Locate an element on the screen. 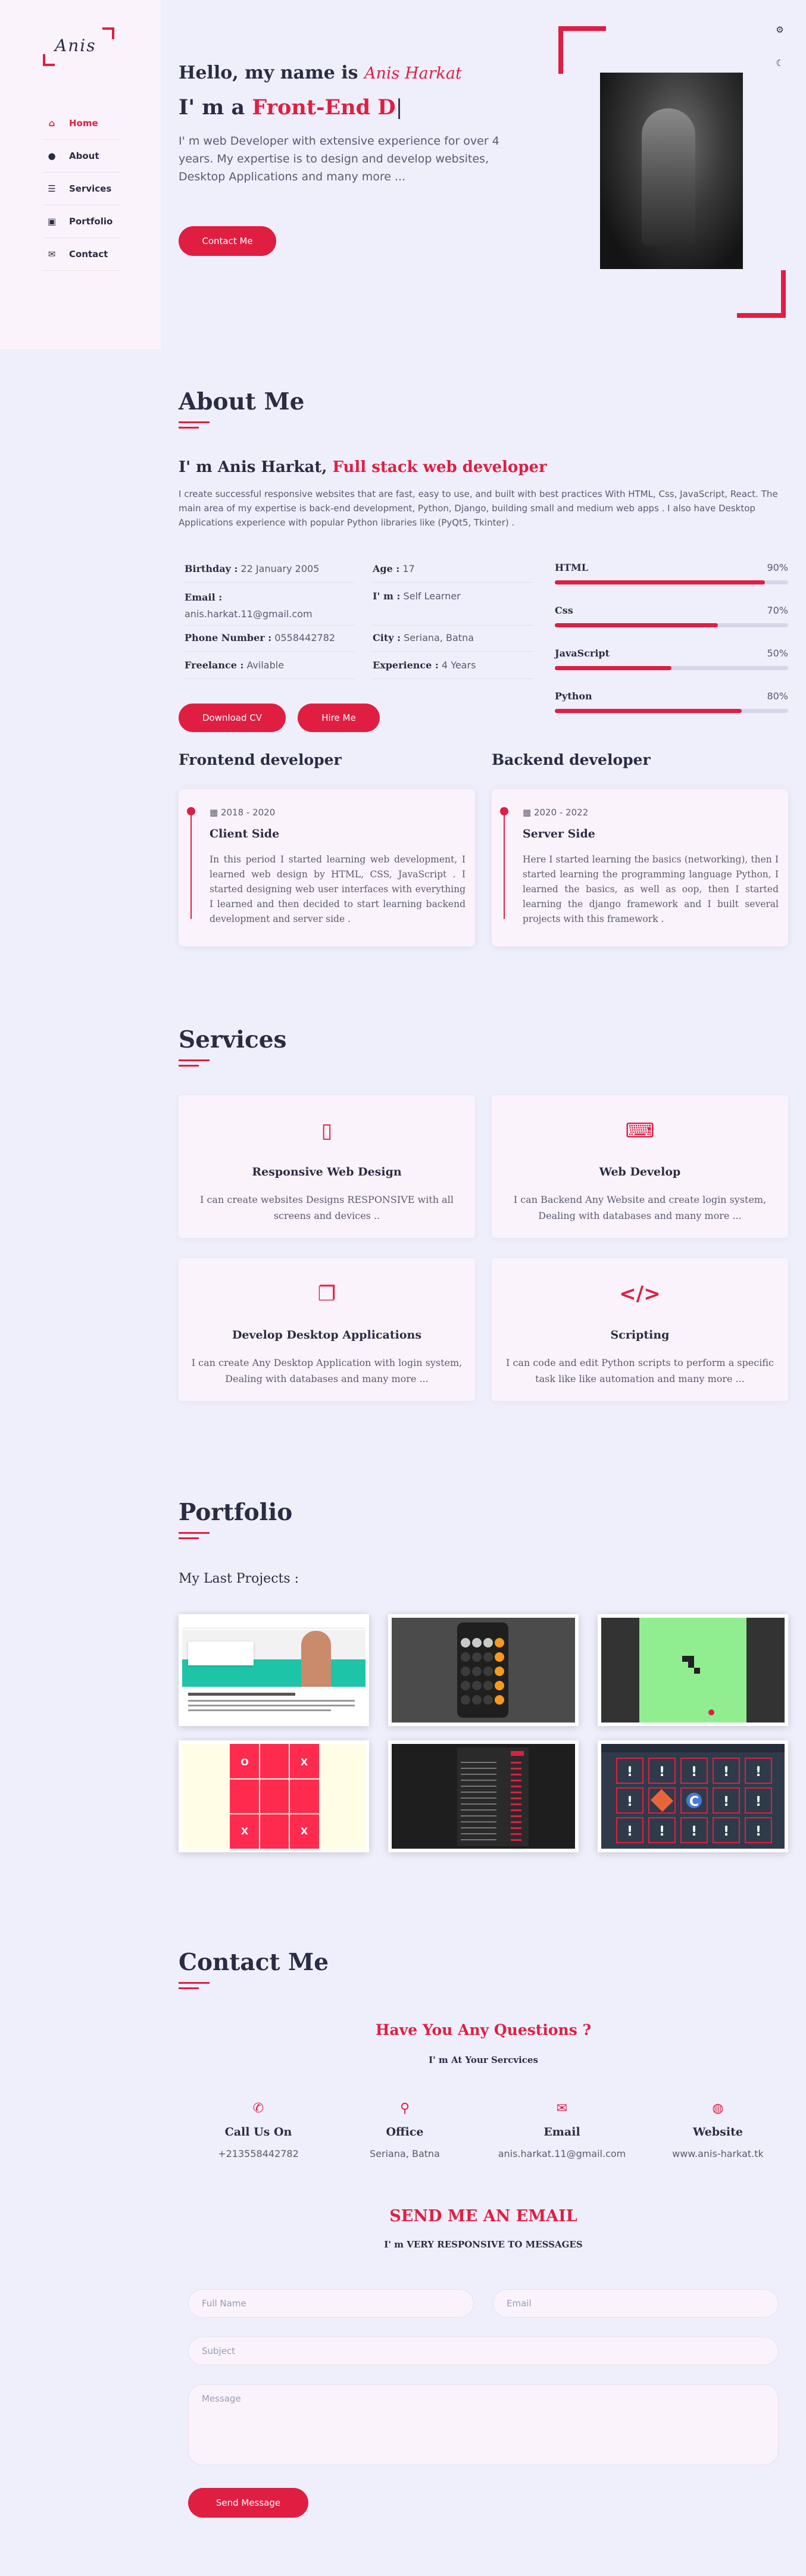 This screenshot has height=2576, width=806. nav-services: ☰ Services is located at coordinates (81, 189).